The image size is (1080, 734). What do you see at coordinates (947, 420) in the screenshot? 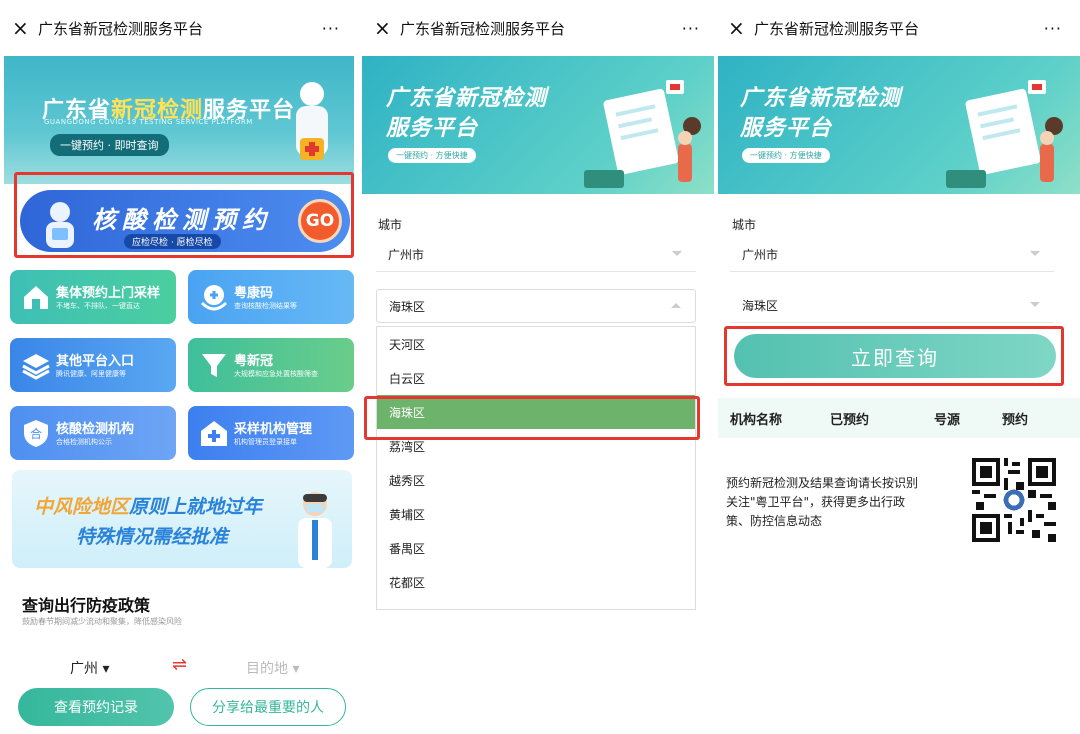
I see `column-header: 号源` at bounding box center [947, 420].